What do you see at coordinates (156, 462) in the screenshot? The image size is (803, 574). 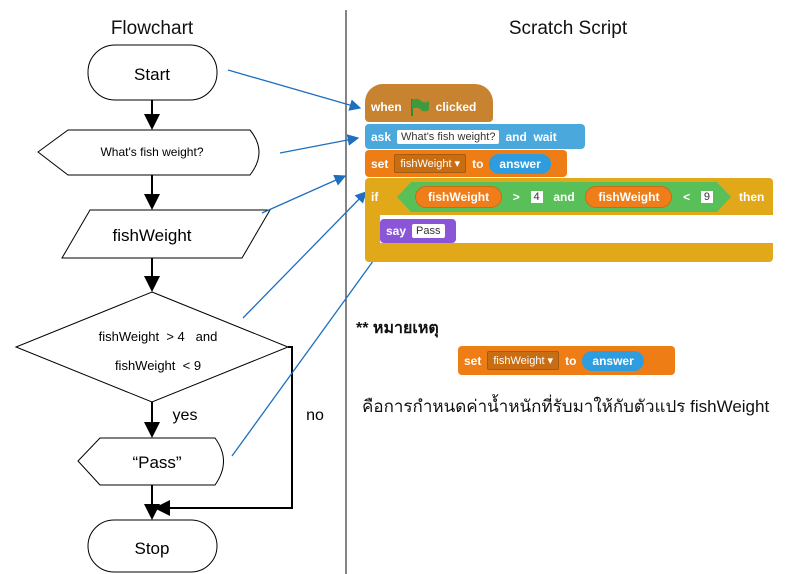 I see `output-label: “Pass”` at bounding box center [156, 462].